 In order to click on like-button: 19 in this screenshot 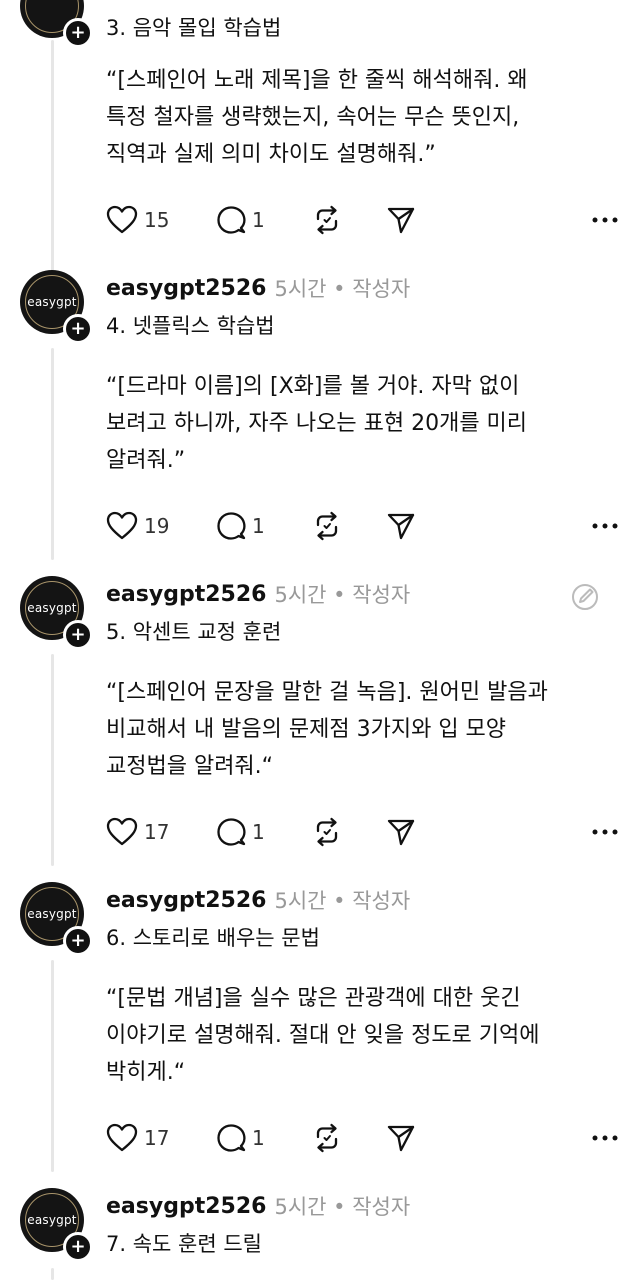, I will do `click(137, 526)`.